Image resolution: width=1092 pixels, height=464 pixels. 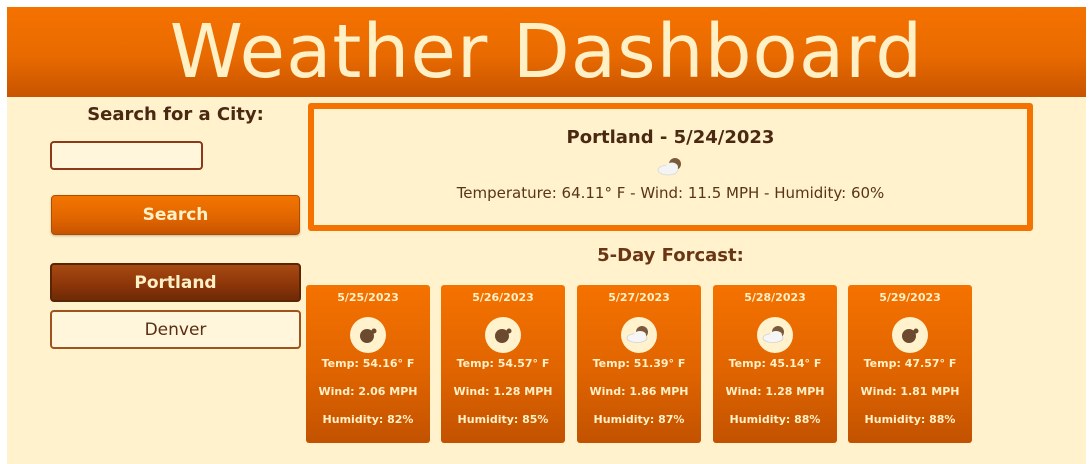 I want to click on forecast-temp: Temp: 51.39° F, so click(x=639, y=363).